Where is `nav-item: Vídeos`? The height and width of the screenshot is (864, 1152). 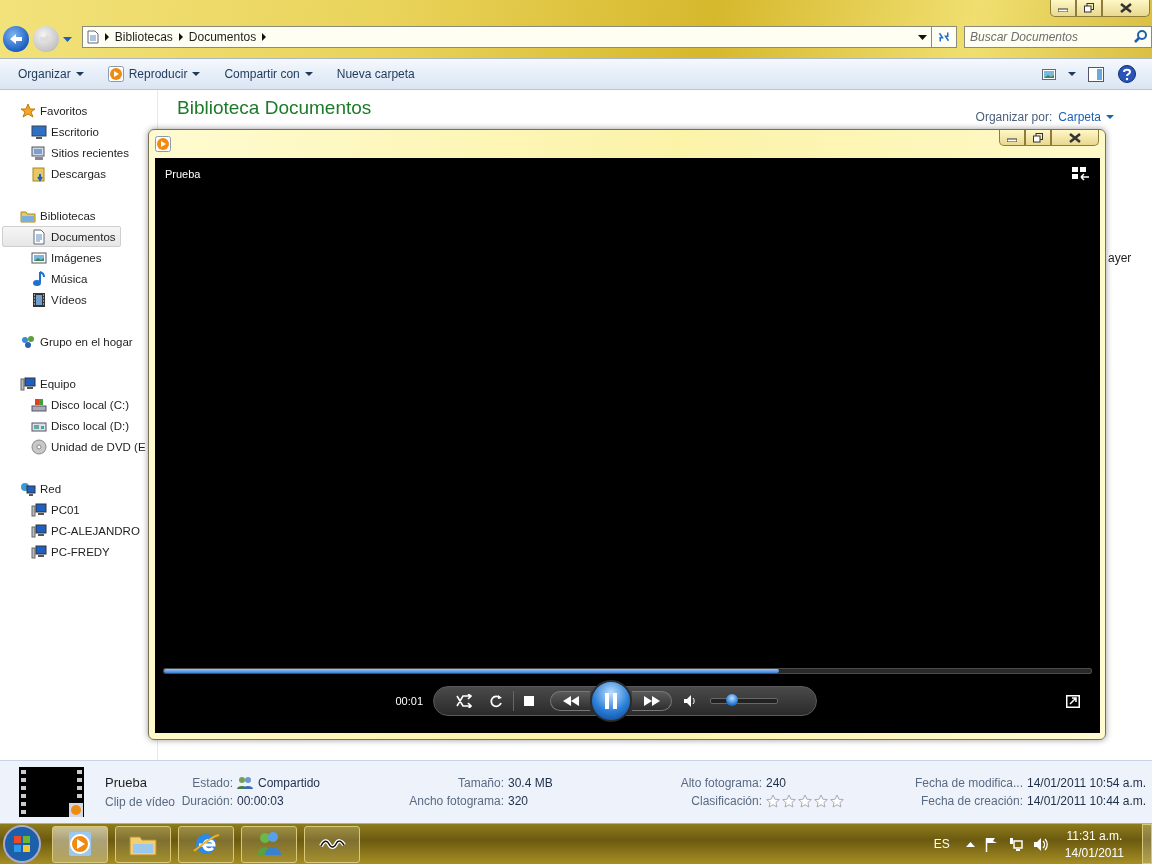
nav-item: Vídeos is located at coordinates (47, 299).